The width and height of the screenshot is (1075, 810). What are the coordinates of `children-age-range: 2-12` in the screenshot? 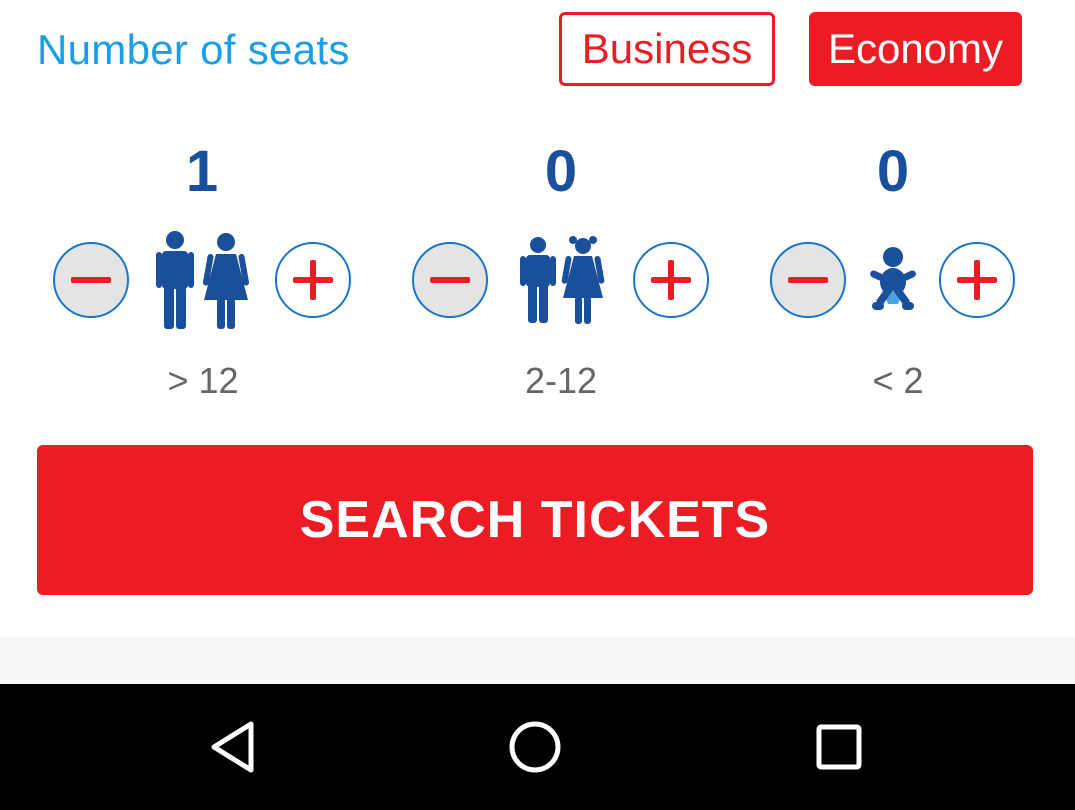 It's located at (561, 380).